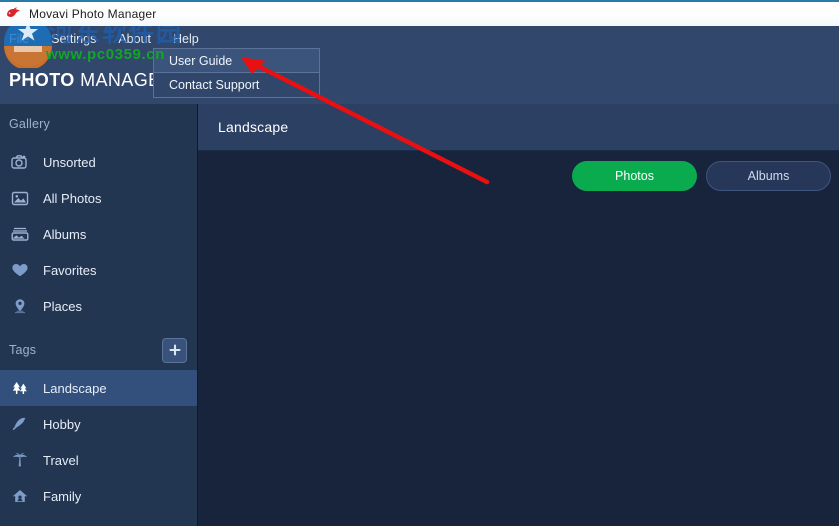  What do you see at coordinates (419, 13) in the screenshot?
I see `window-titlebar: Movavi Photo Manager` at bounding box center [419, 13].